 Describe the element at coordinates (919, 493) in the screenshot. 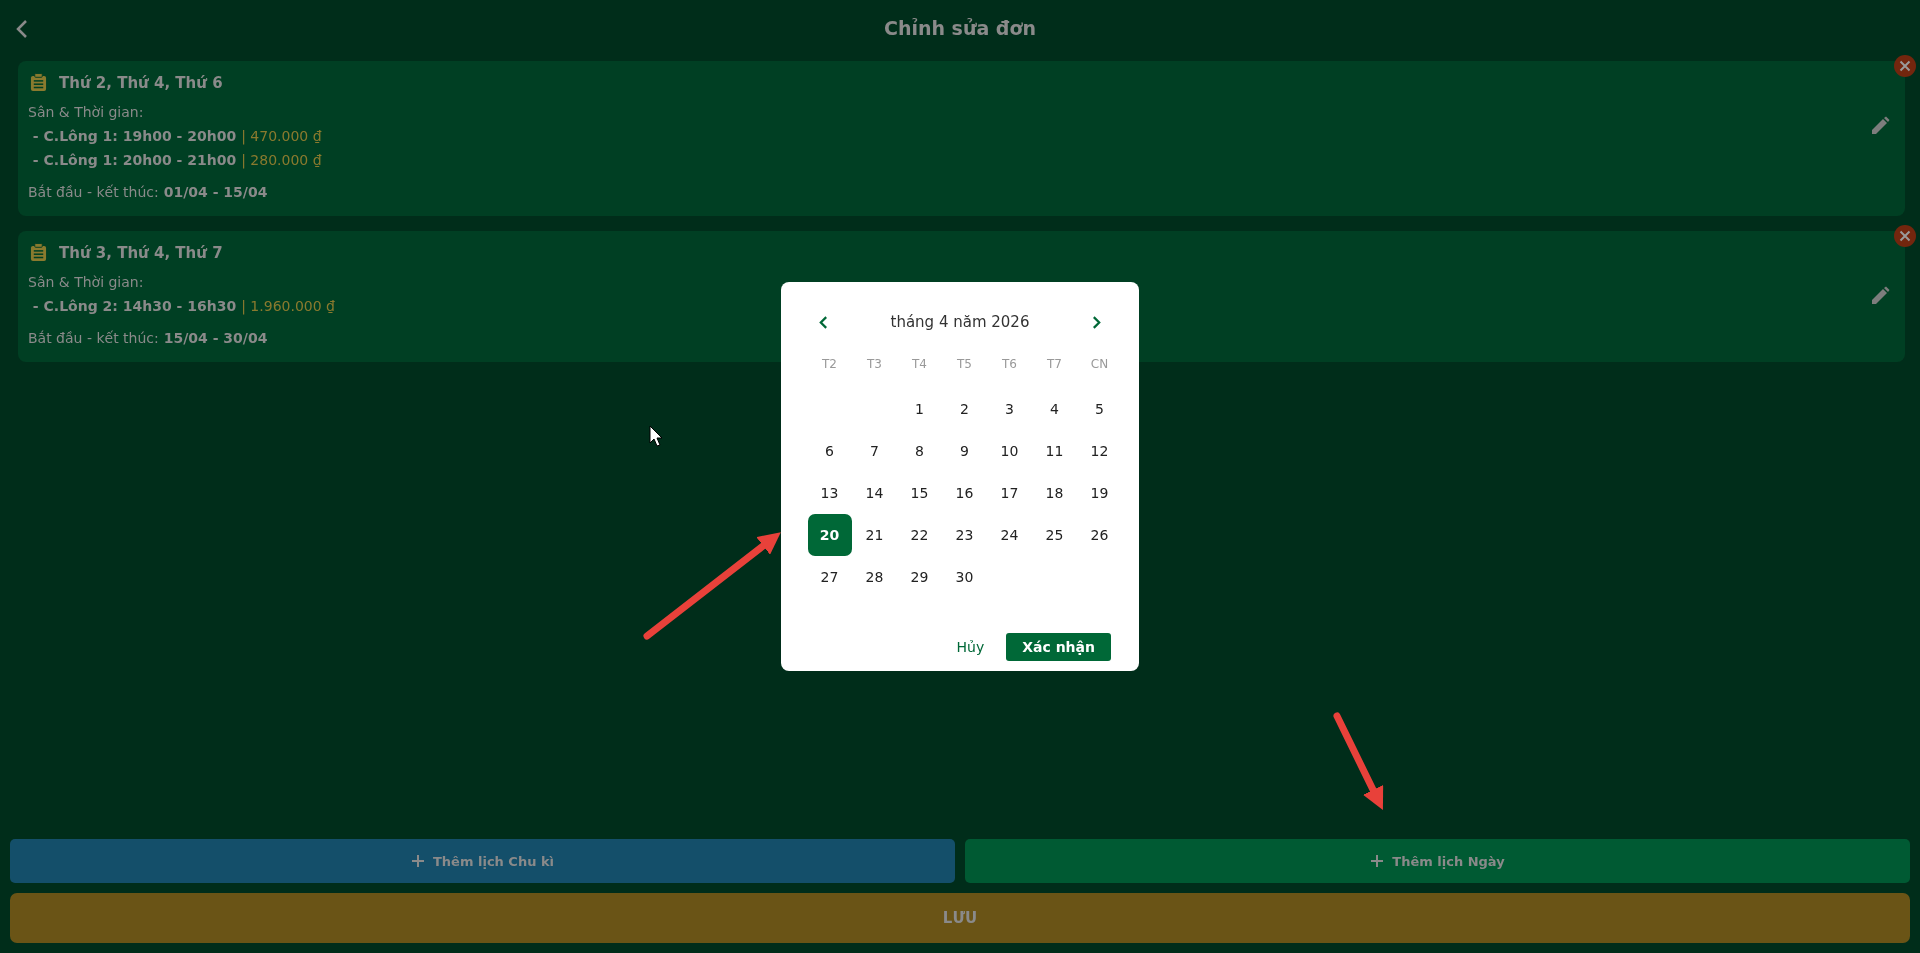

I see `calendar-day: 15` at that location.